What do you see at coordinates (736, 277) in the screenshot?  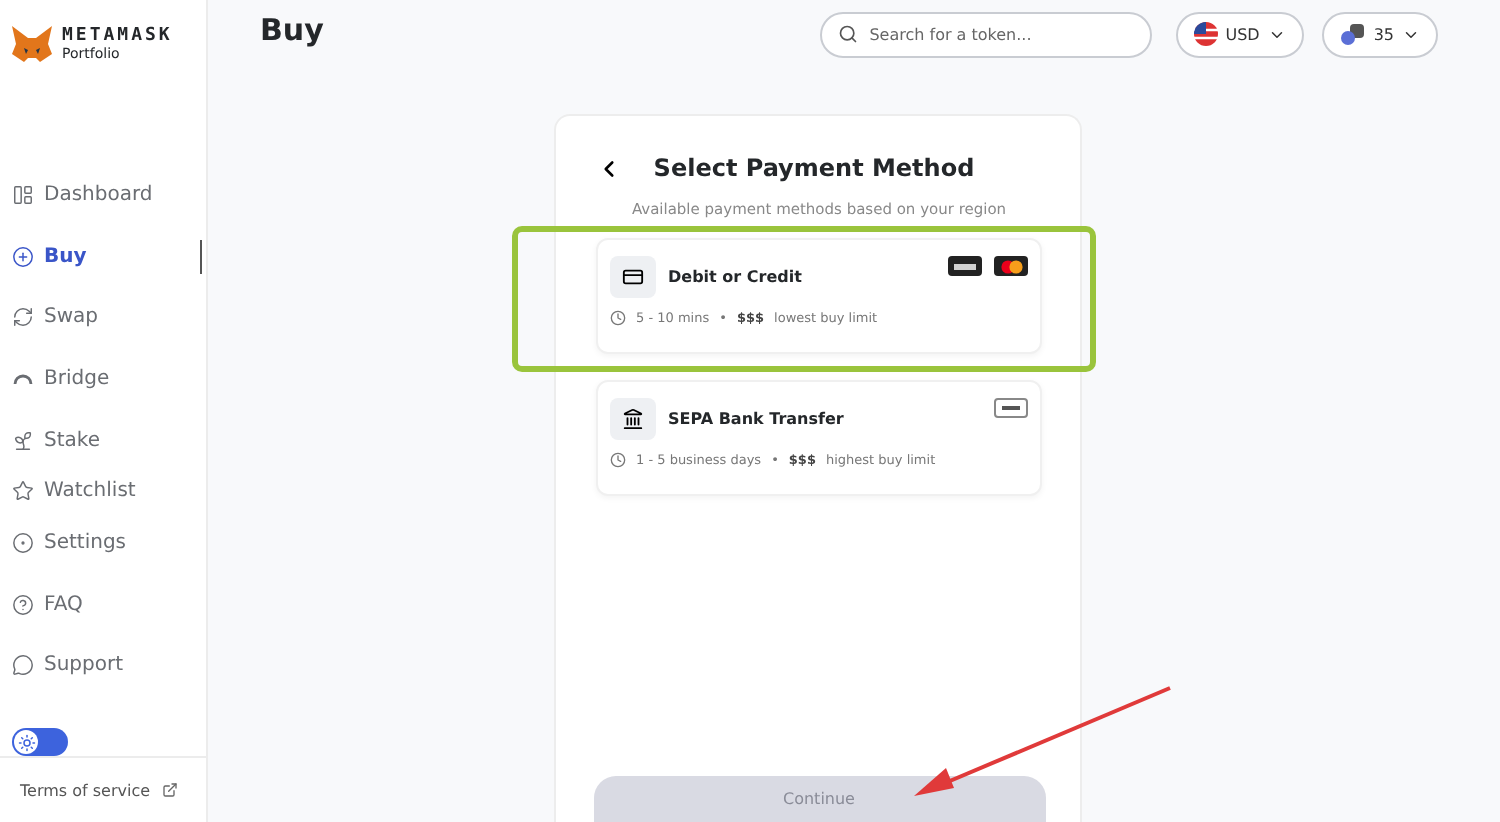 I see `method-name: Debit or Credit` at bounding box center [736, 277].